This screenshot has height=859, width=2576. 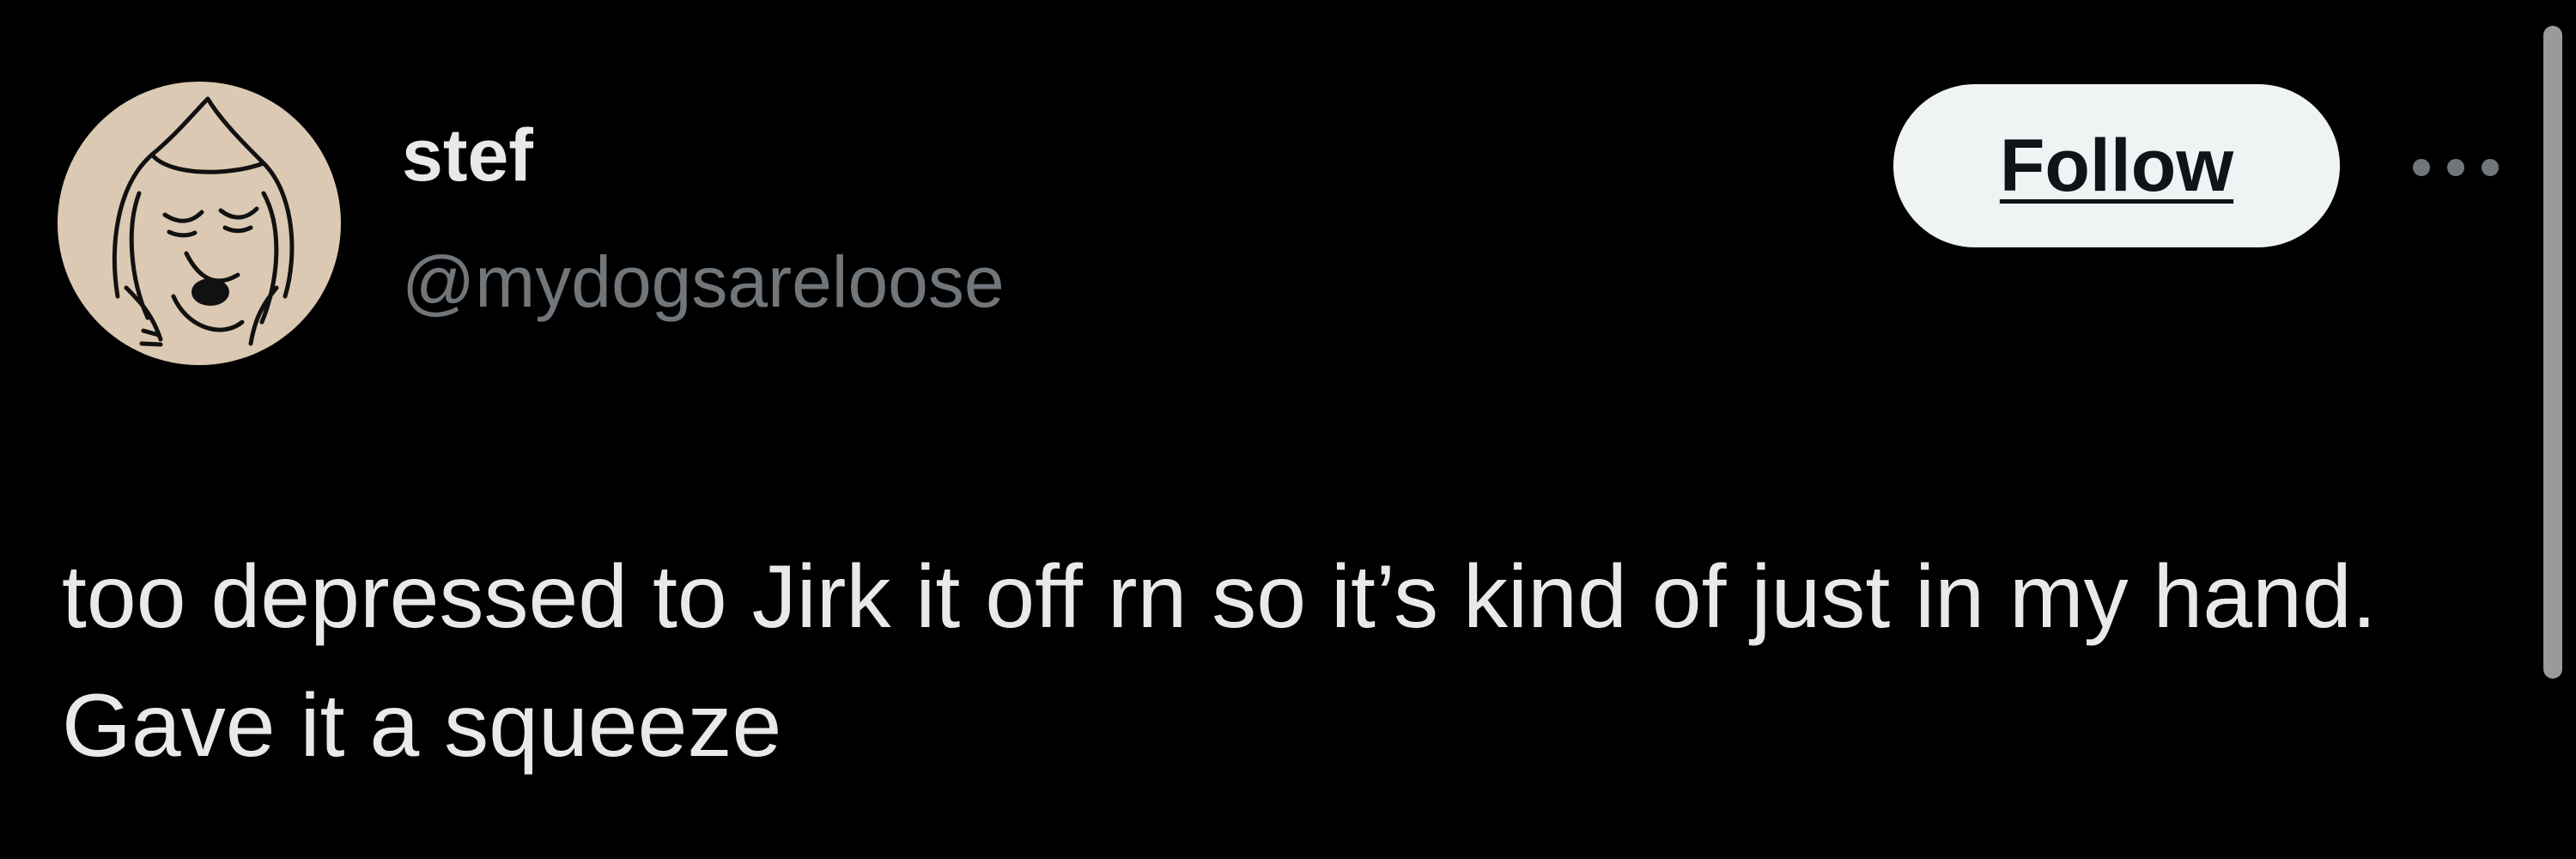 I want to click on dog-sketch-avatar-icon, so click(x=203, y=221).